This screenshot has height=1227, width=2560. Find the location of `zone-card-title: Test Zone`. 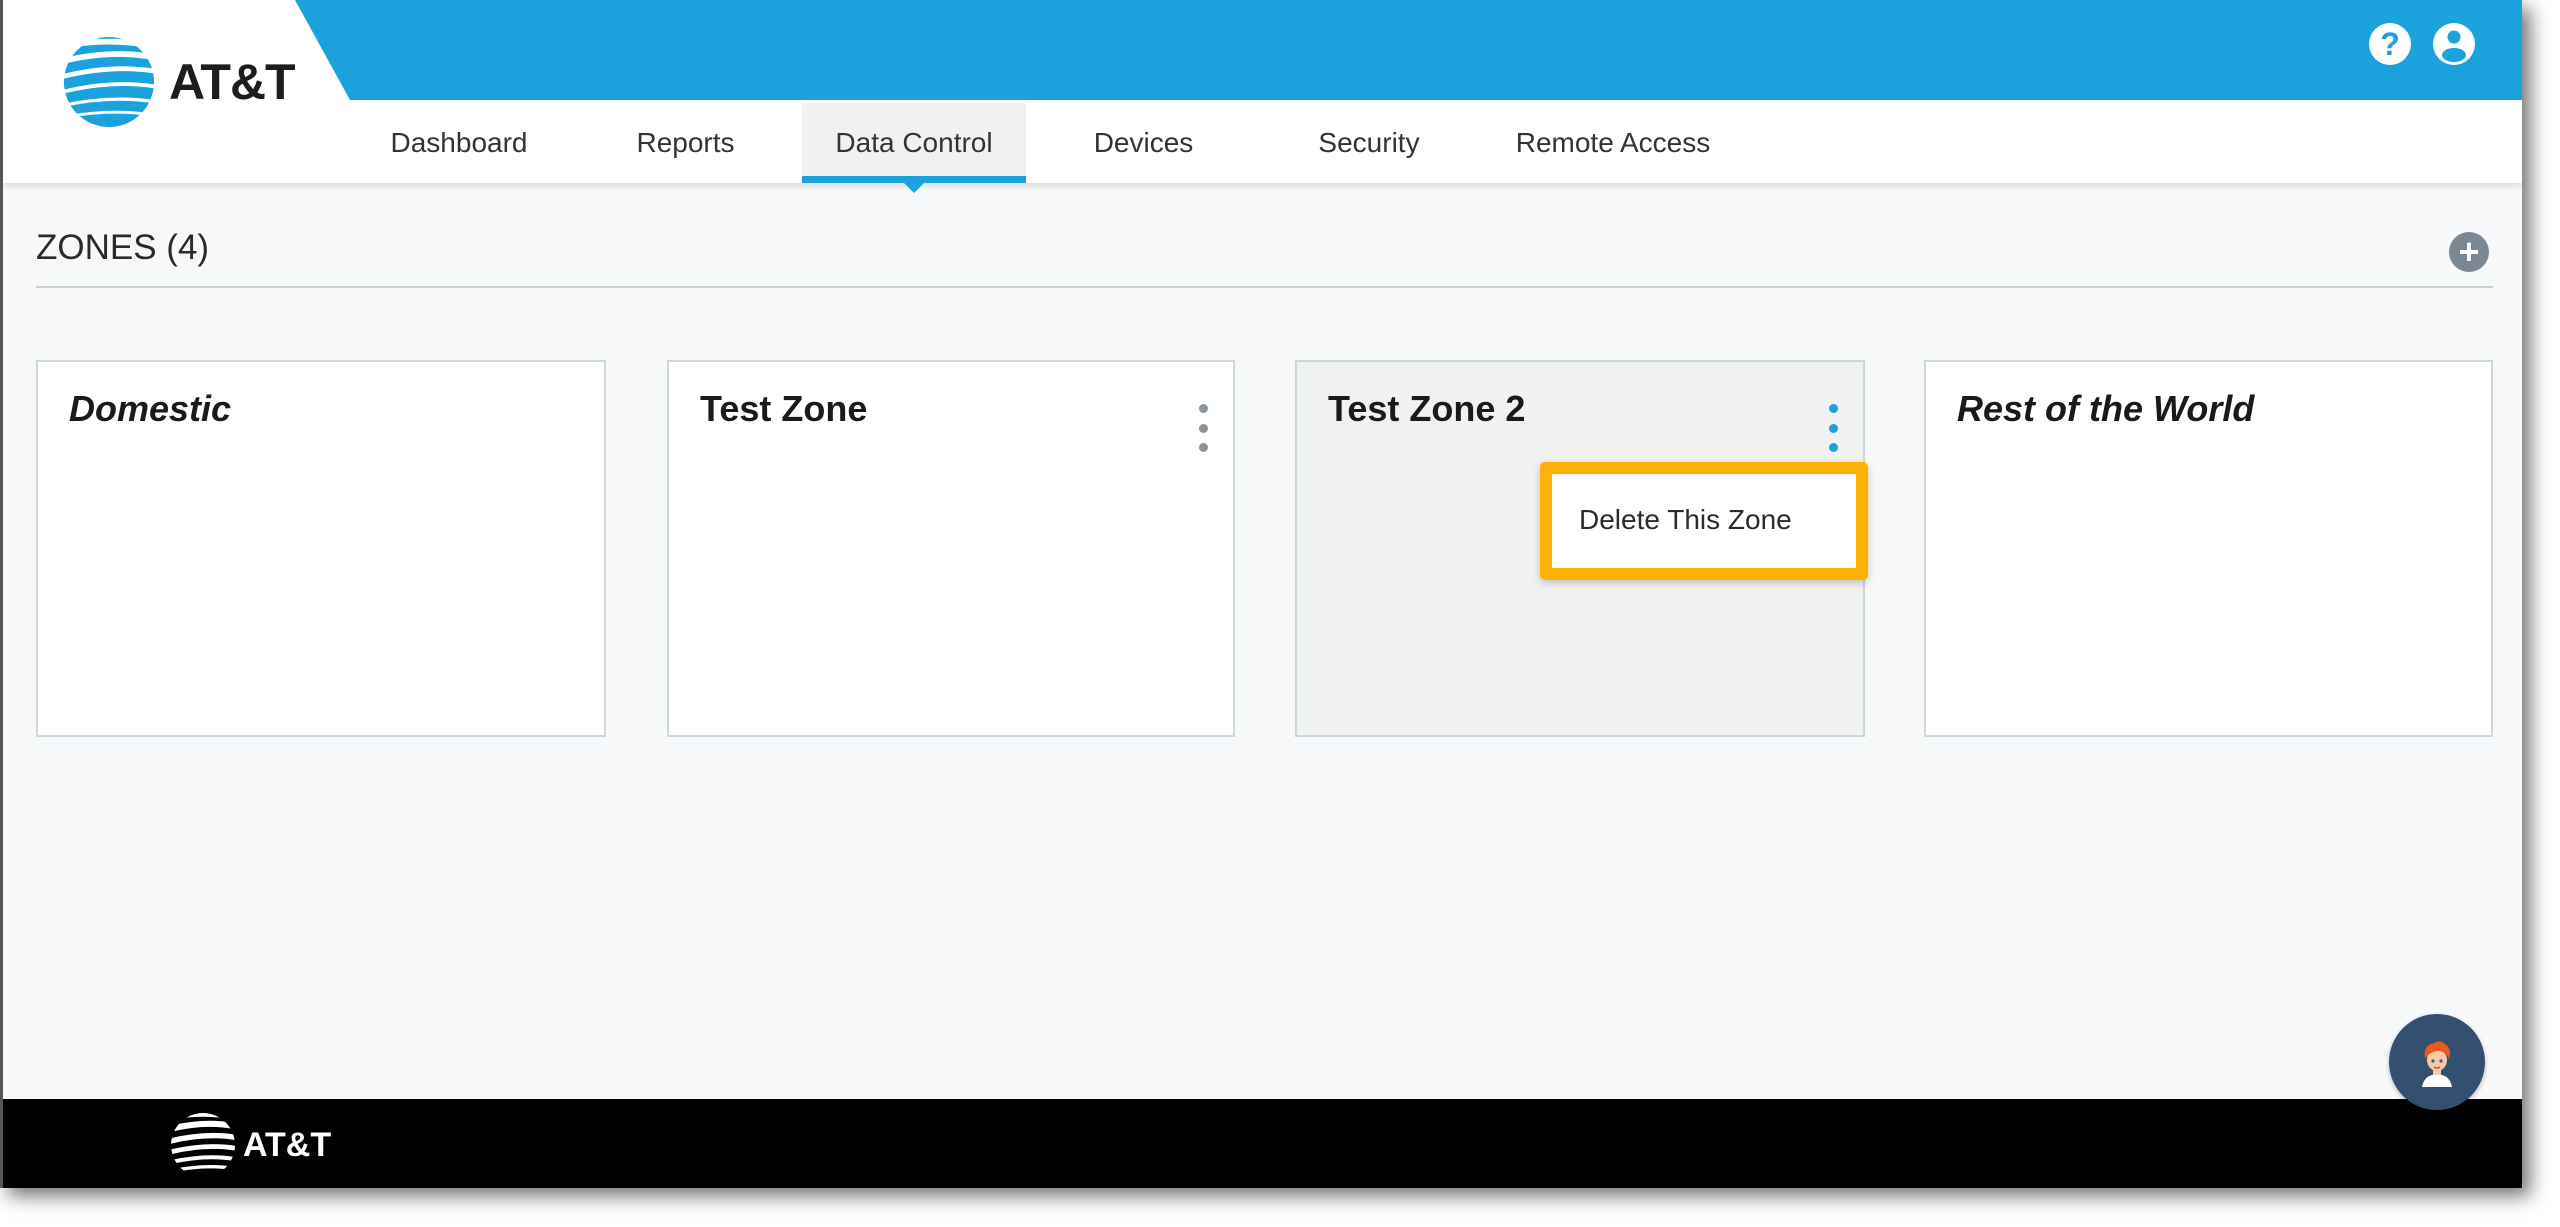

zone-card-title: Test Zone is located at coordinates (784, 408).